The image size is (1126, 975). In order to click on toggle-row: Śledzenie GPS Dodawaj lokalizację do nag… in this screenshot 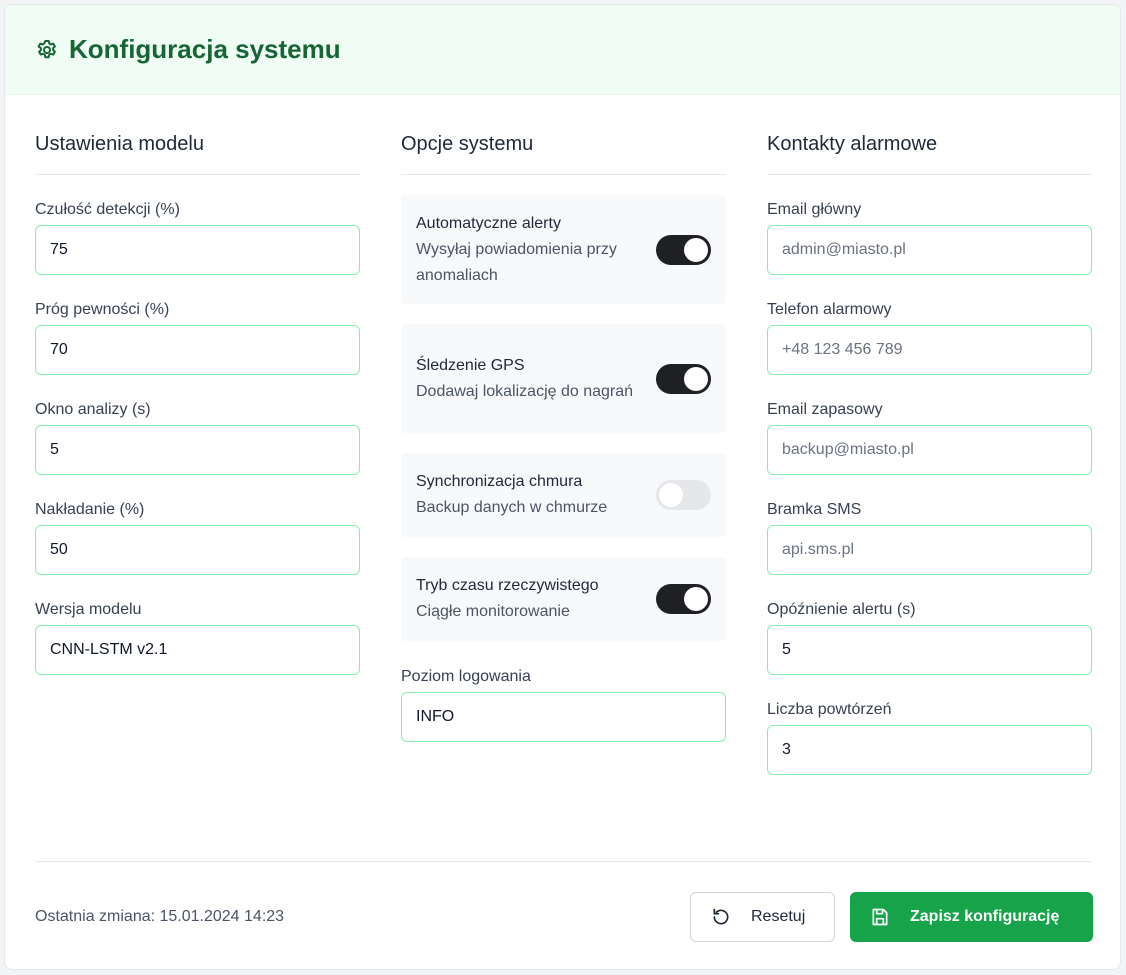, I will do `click(563, 378)`.